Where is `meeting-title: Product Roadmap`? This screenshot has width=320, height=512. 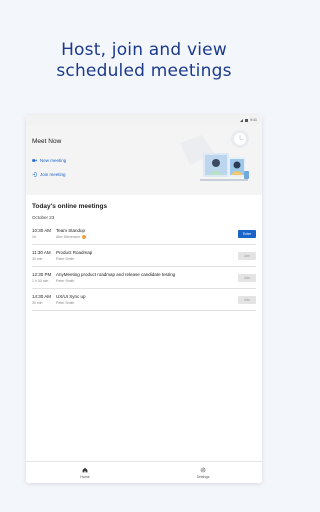 meeting-title: Product Roadmap is located at coordinates (74, 252).